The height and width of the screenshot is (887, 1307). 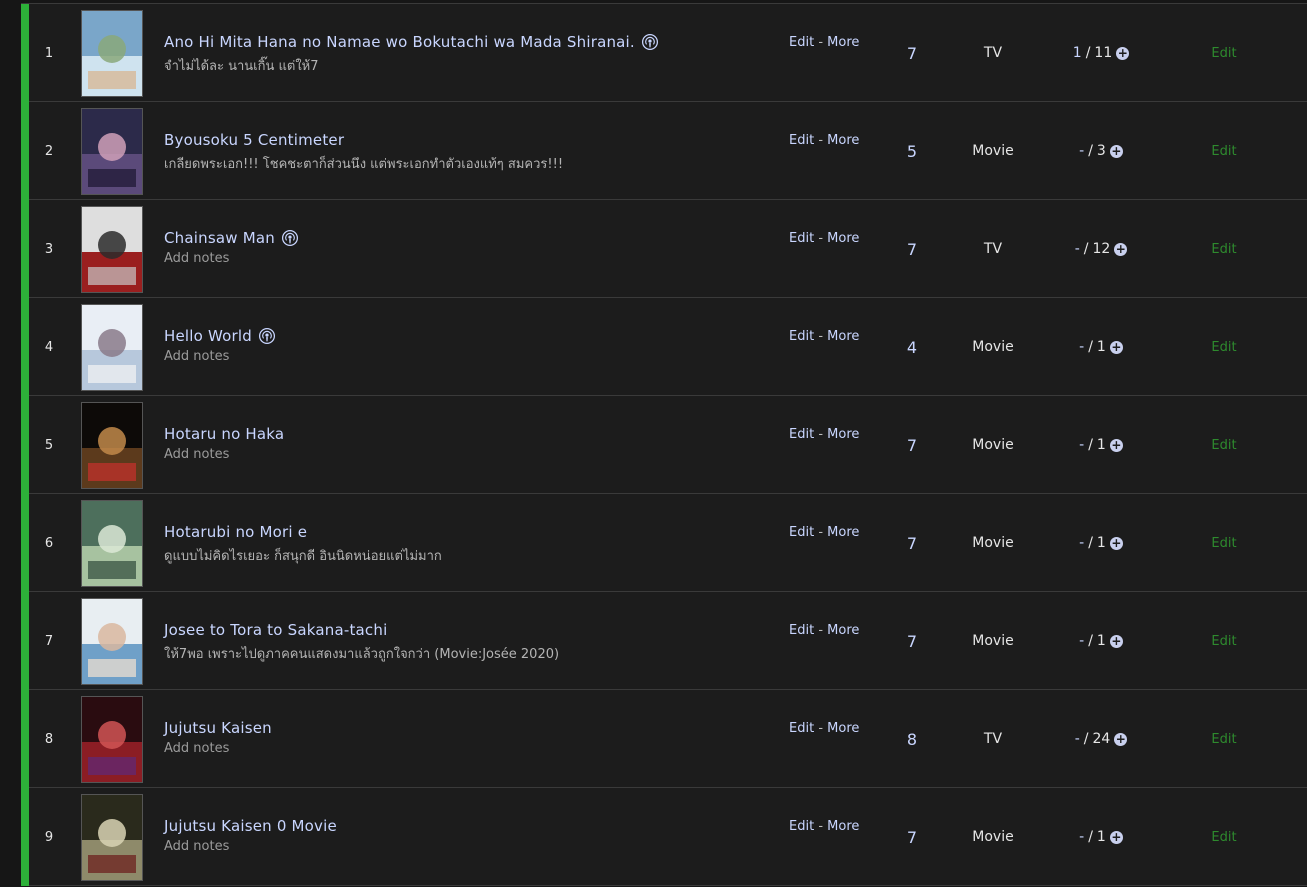 I want to click on row-number: 2, so click(x=49, y=151).